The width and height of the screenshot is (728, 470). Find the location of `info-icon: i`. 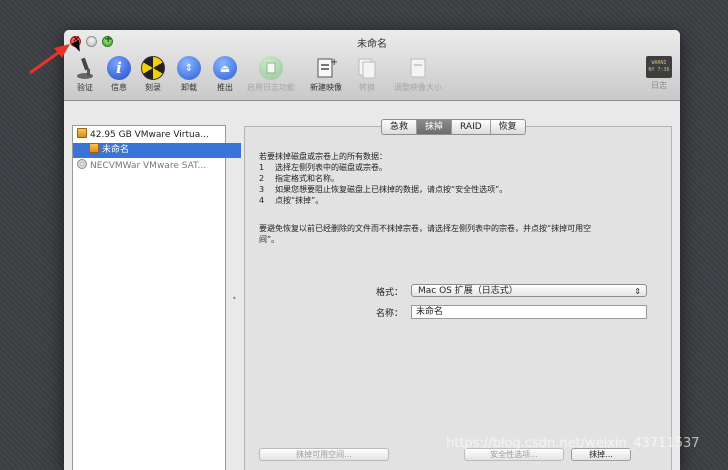

info-icon: i is located at coordinates (119, 68).